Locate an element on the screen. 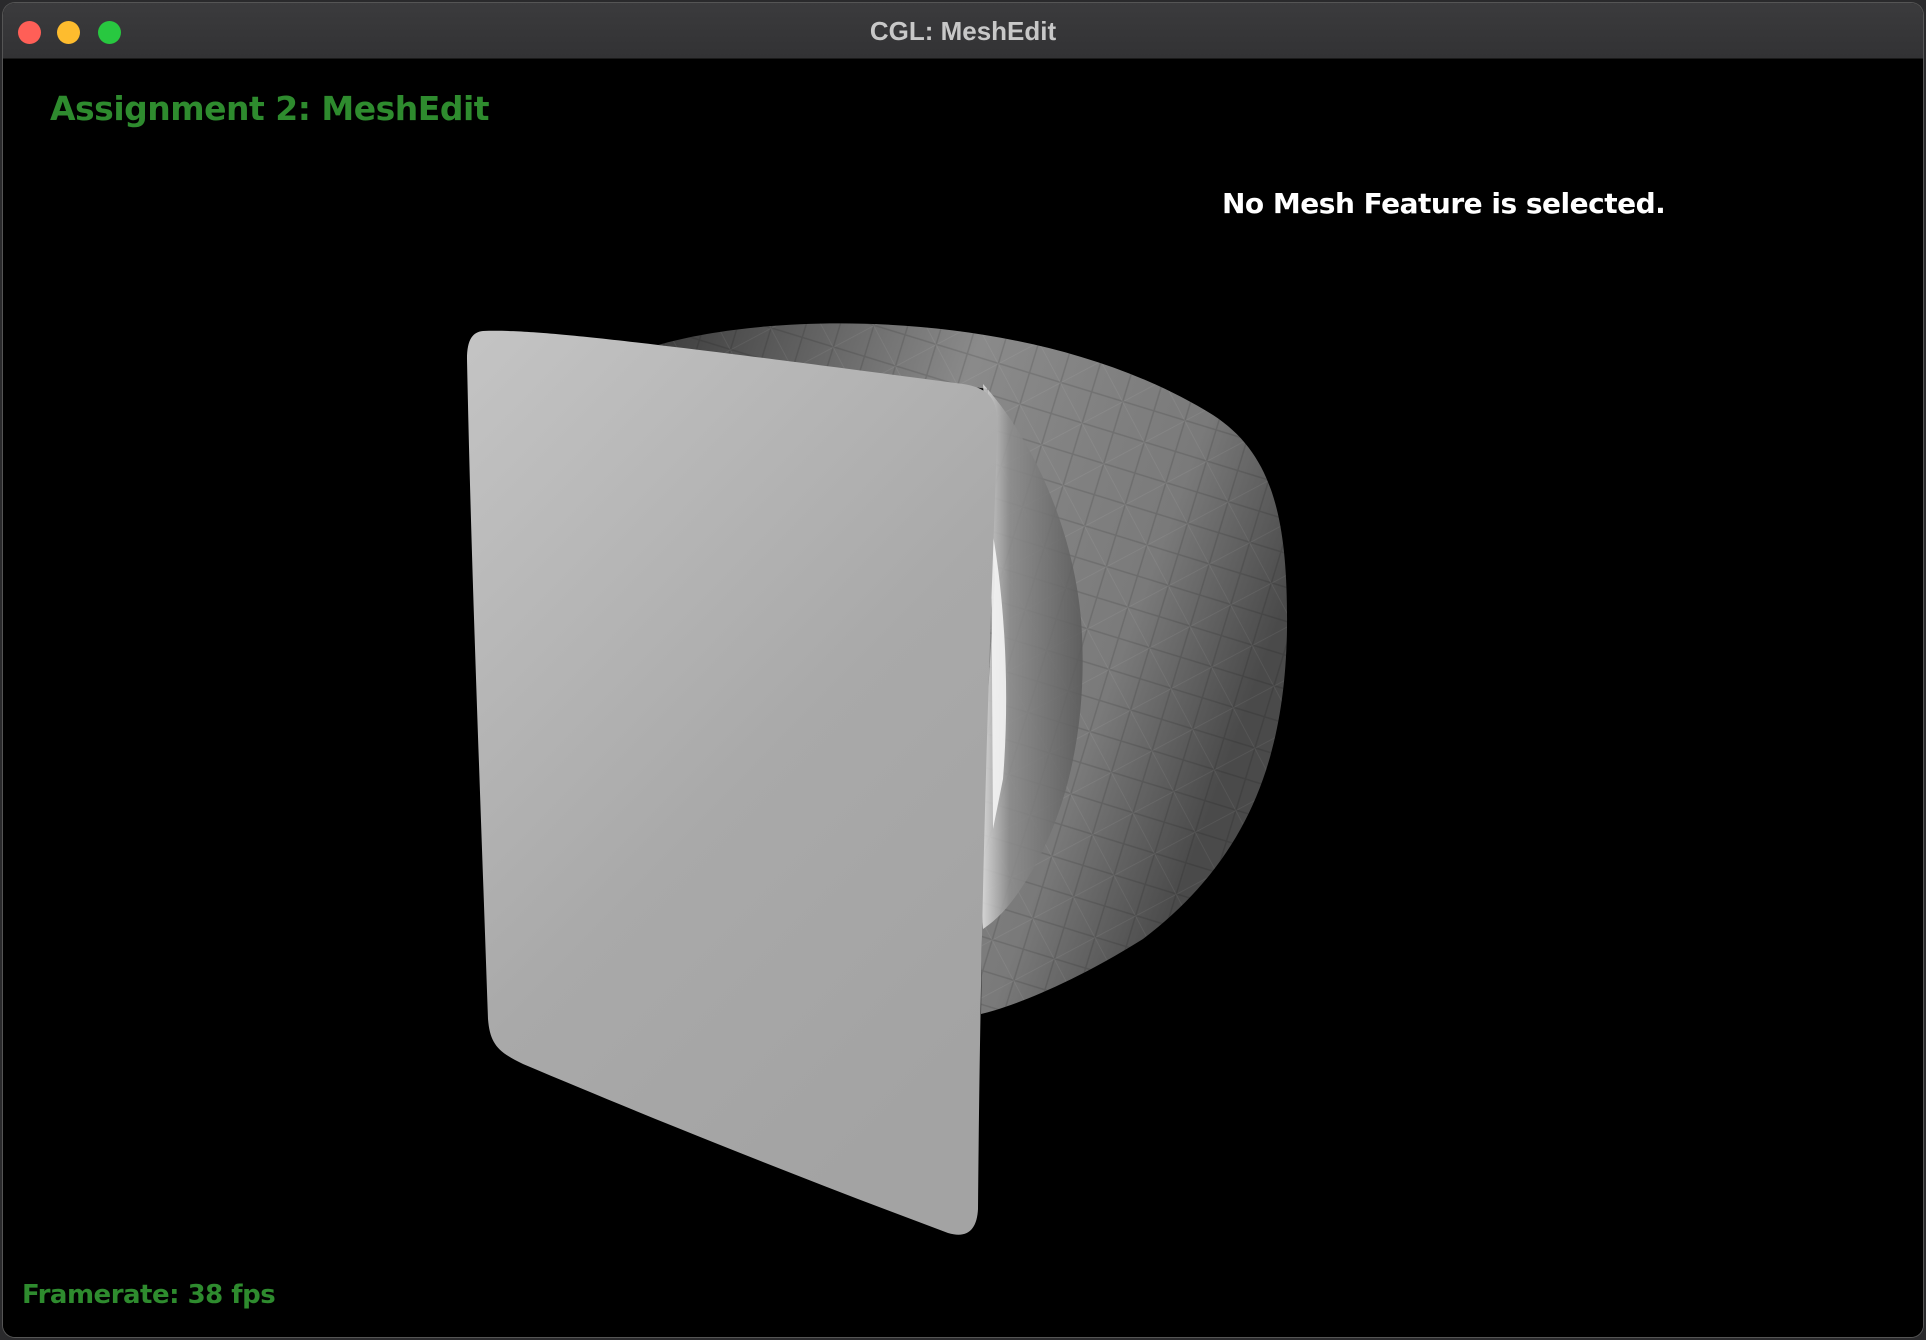 This screenshot has width=1926, height=1340. window-title: CGL: MeshEdit is located at coordinates (963, 31).